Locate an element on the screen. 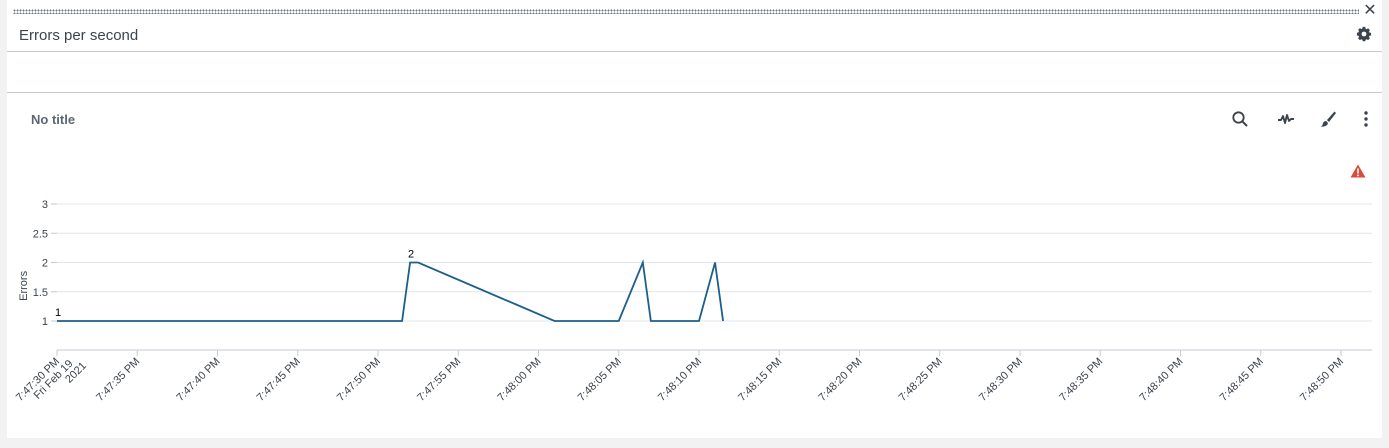 Image resolution: width=1389 pixels, height=448 pixels. more-vertical-icon is located at coordinates (1366, 119).